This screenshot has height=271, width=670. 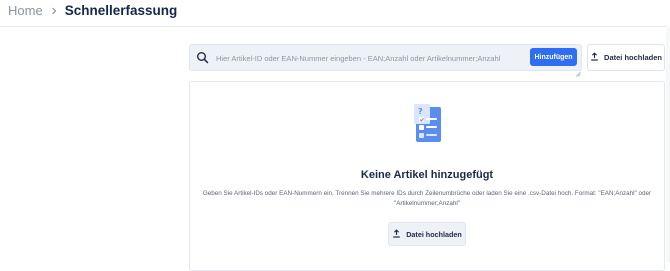 I want to click on scrollbar, so click(x=668, y=144).